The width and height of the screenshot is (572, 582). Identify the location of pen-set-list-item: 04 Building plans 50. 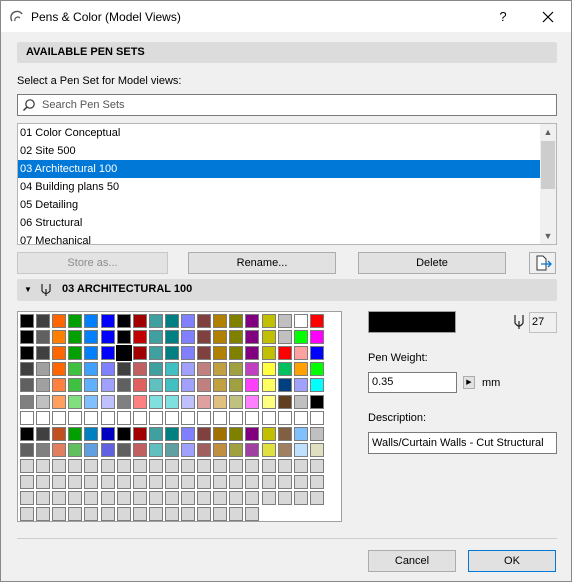
(279, 187).